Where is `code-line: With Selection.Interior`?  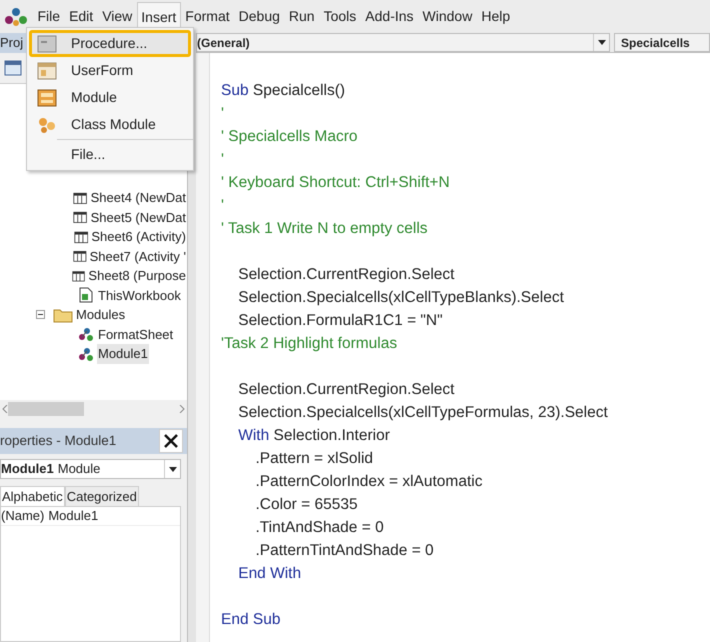
code-line: With Selection.Interior is located at coordinates (313, 436).